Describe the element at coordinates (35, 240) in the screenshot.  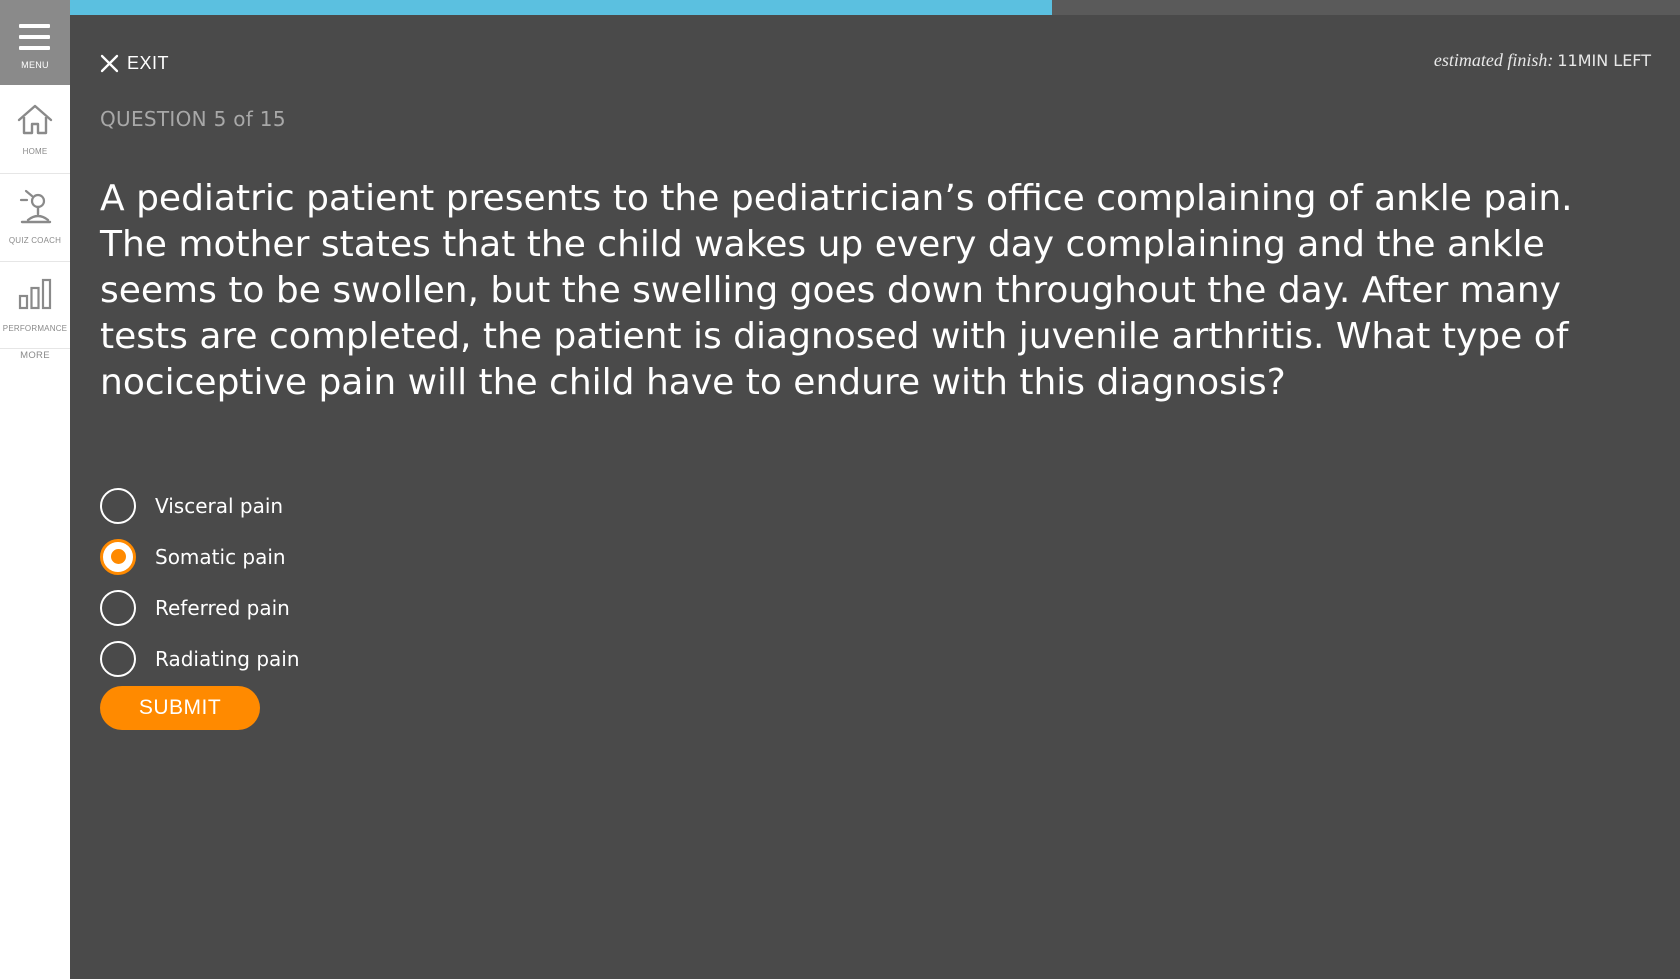
I see `sidebar-item-label: QUIZ COACH` at that location.